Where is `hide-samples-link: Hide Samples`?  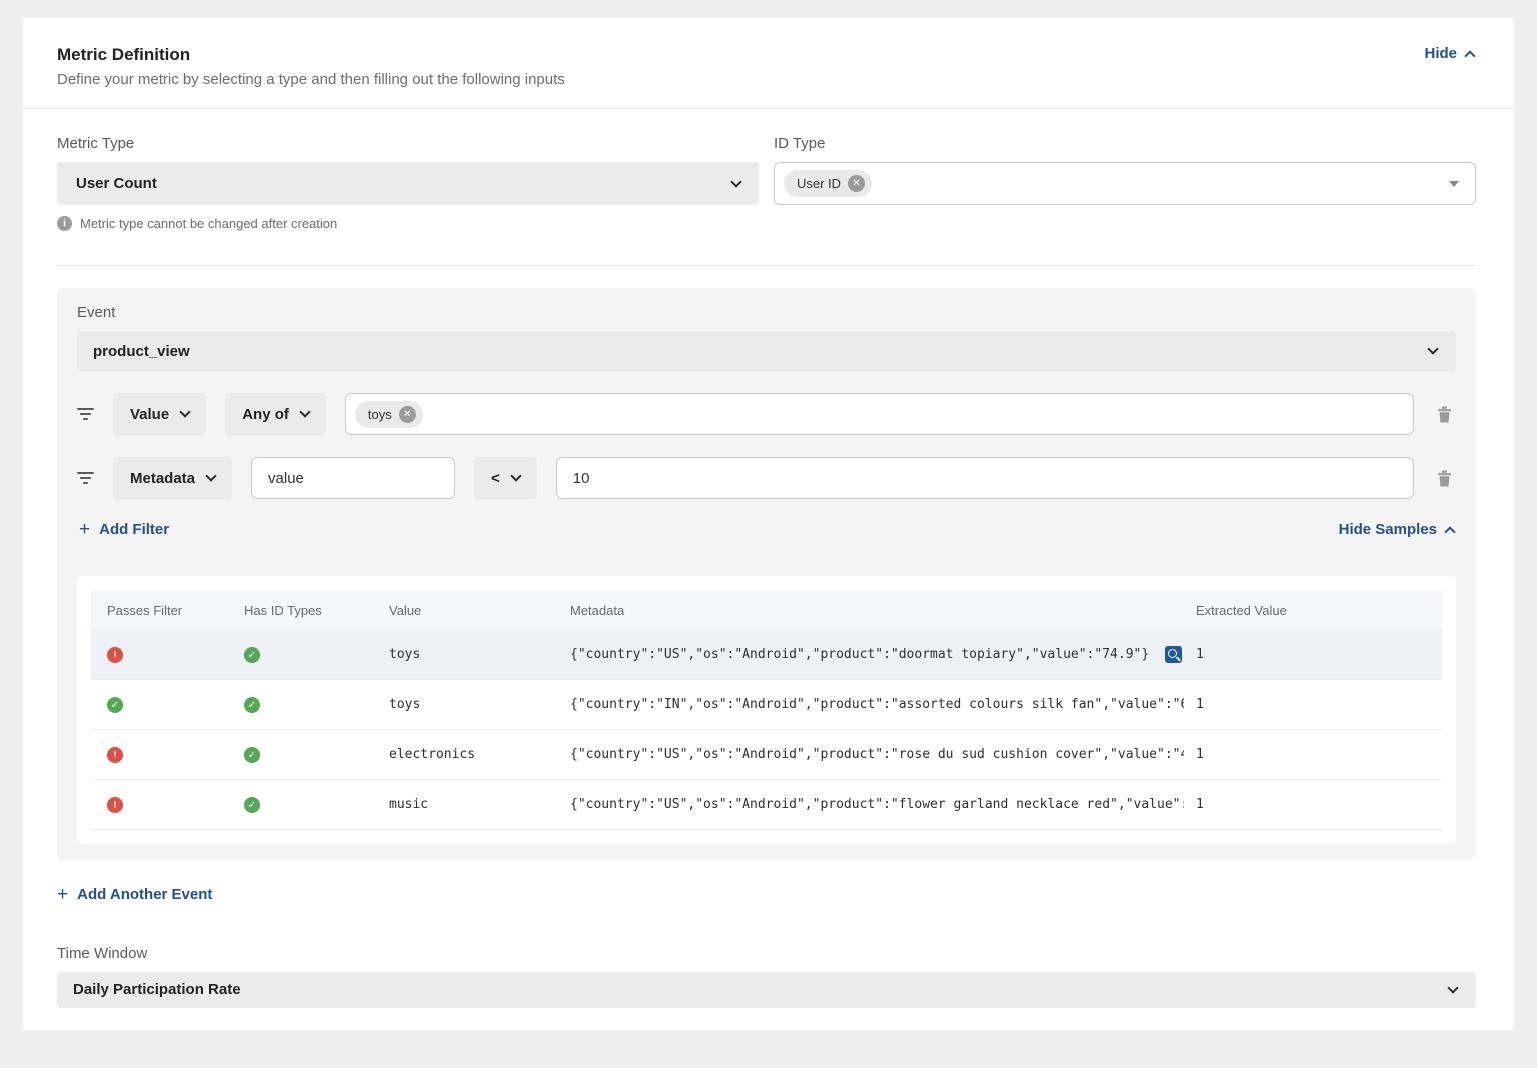 hide-samples-link: Hide Samples is located at coordinates (1397, 529).